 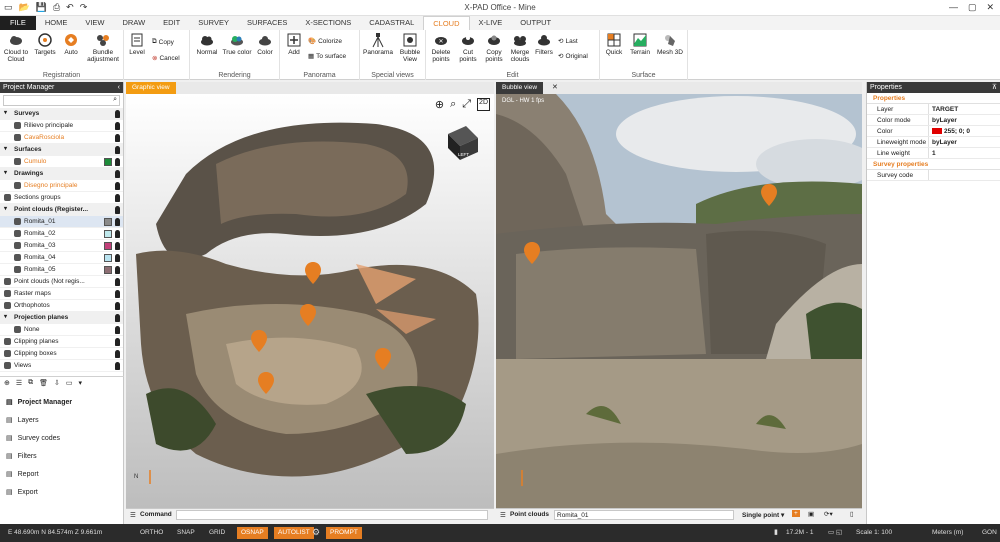 What do you see at coordinates (573, 56) in the screenshot?
I see `original-button: ⟲ Original` at bounding box center [573, 56].